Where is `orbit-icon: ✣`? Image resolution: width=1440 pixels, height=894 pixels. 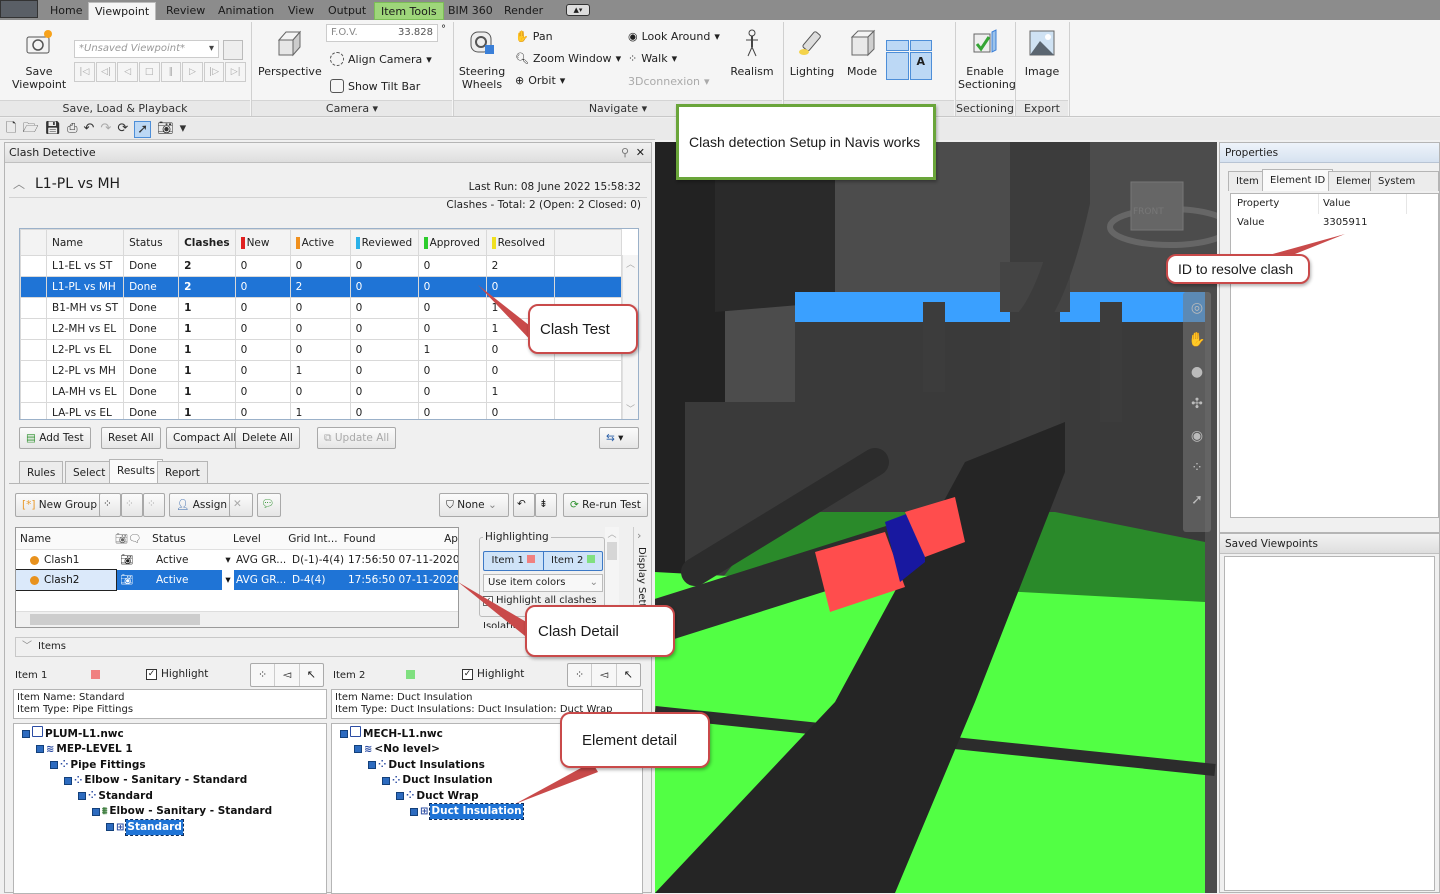
orbit-icon: ✣ is located at coordinates (1197, 404).